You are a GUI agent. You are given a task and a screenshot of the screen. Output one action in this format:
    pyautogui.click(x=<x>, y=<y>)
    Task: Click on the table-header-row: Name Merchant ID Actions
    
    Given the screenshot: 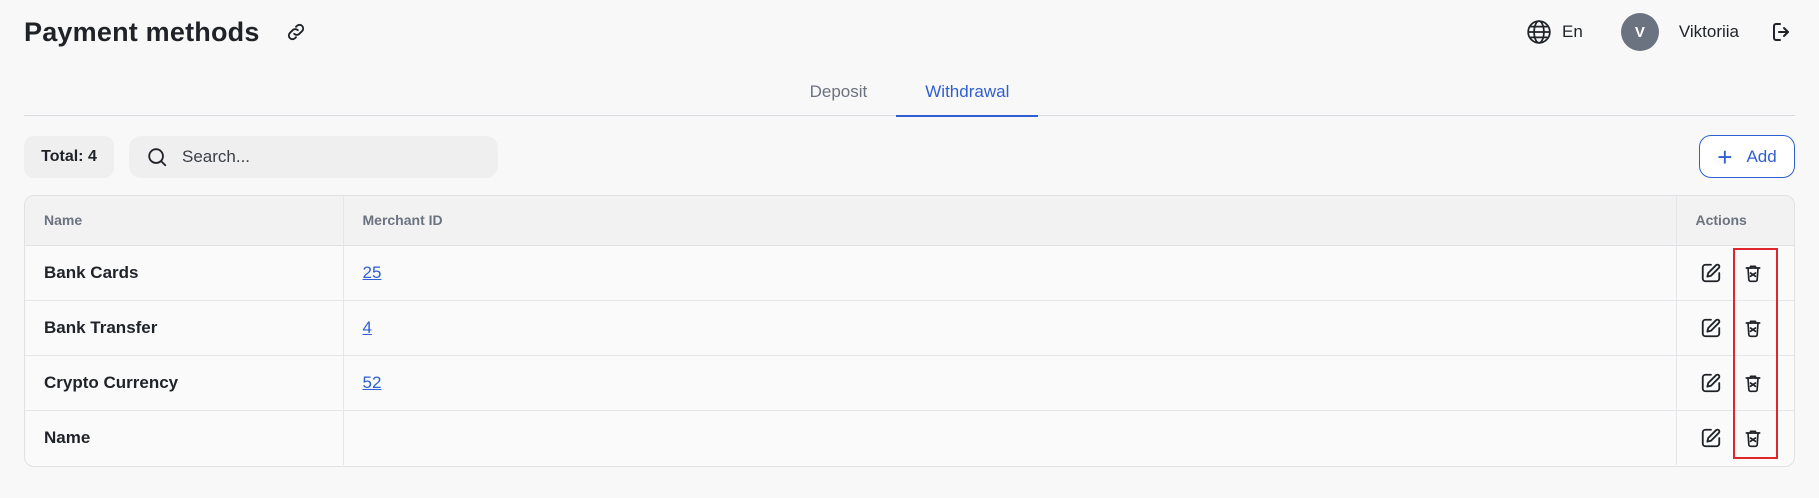 What is the action you would take?
    pyautogui.click(x=909, y=221)
    